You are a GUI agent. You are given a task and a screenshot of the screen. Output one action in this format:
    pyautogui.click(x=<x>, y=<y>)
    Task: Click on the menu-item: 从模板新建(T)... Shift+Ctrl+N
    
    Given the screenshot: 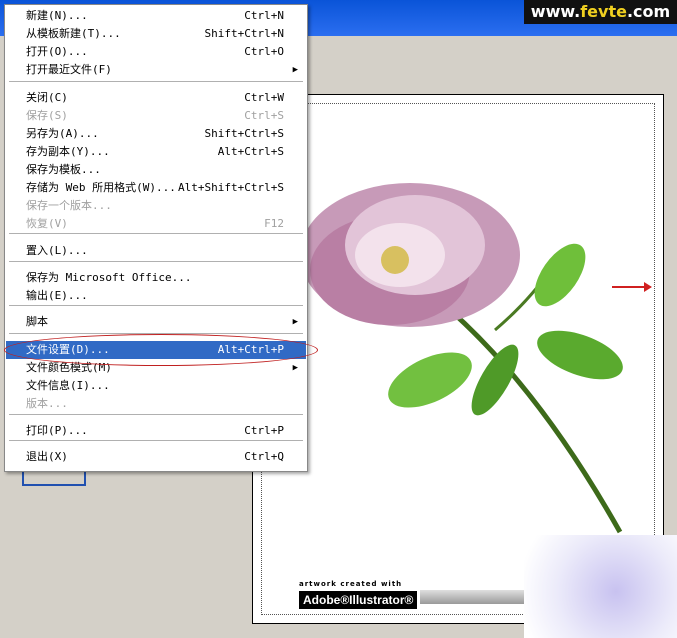 What is the action you would take?
    pyautogui.click(x=156, y=34)
    